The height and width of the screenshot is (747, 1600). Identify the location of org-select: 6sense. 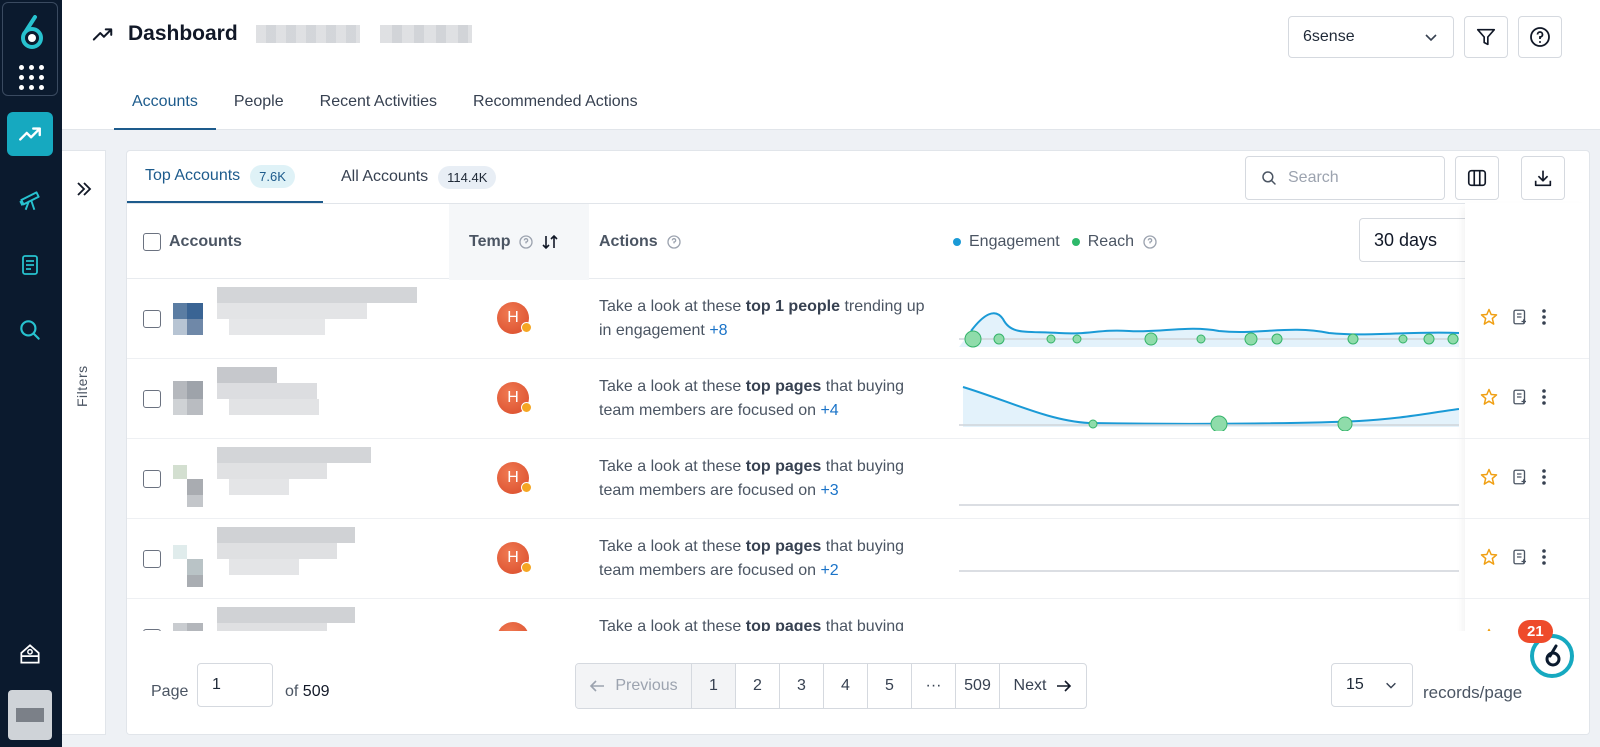
(1371, 37).